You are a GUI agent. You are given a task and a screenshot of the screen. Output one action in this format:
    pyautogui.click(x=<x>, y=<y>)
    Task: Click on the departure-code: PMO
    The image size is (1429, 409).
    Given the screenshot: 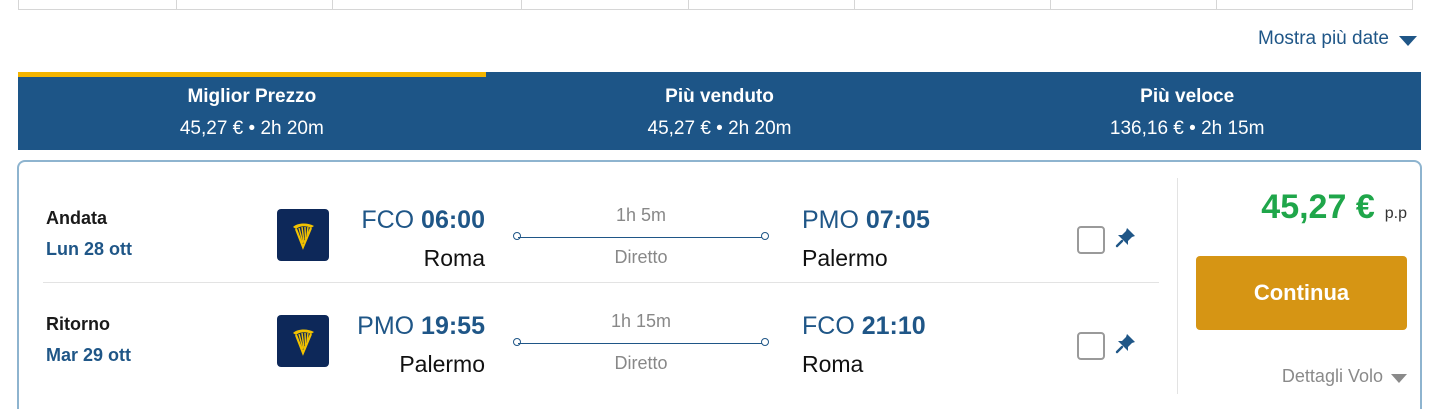 What is the action you would take?
    pyautogui.click(x=386, y=326)
    